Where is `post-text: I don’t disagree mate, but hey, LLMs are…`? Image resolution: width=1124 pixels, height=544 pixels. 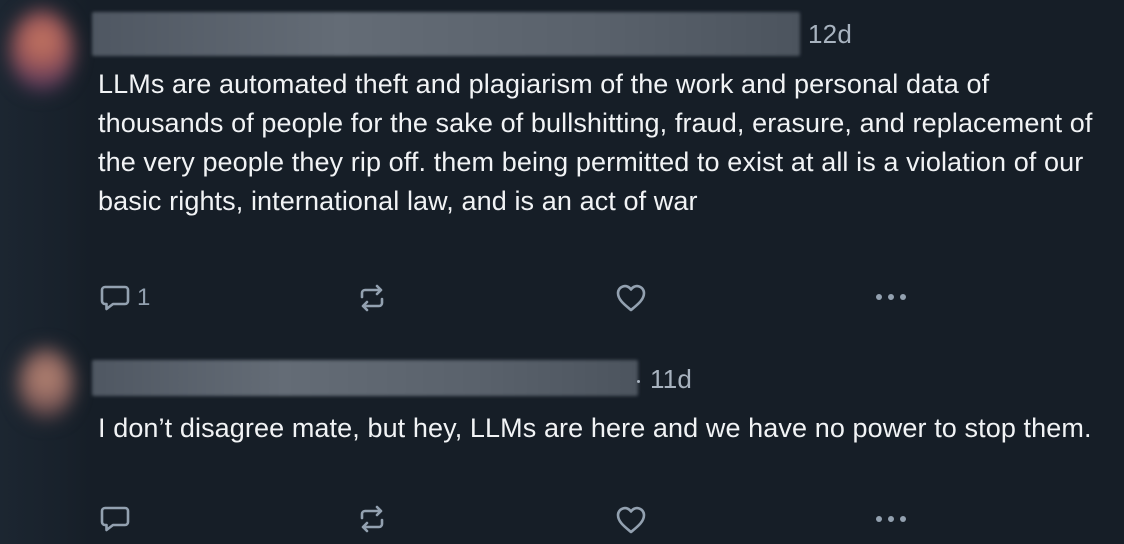
post-text: I don’t disagree mate, but hey, LLMs are… is located at coordinates (595, 428).